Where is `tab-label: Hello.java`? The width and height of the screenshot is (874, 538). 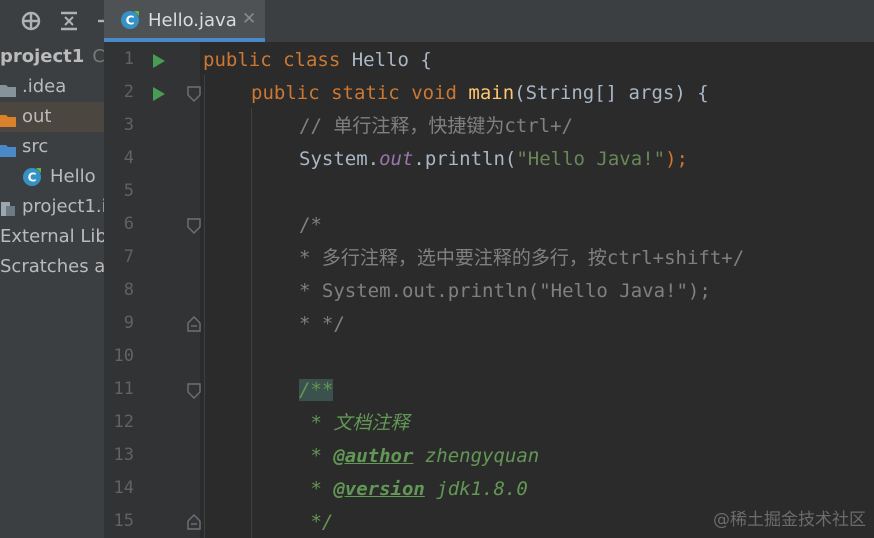
tab-label: Hello.java is located at coordinates (192, 20).